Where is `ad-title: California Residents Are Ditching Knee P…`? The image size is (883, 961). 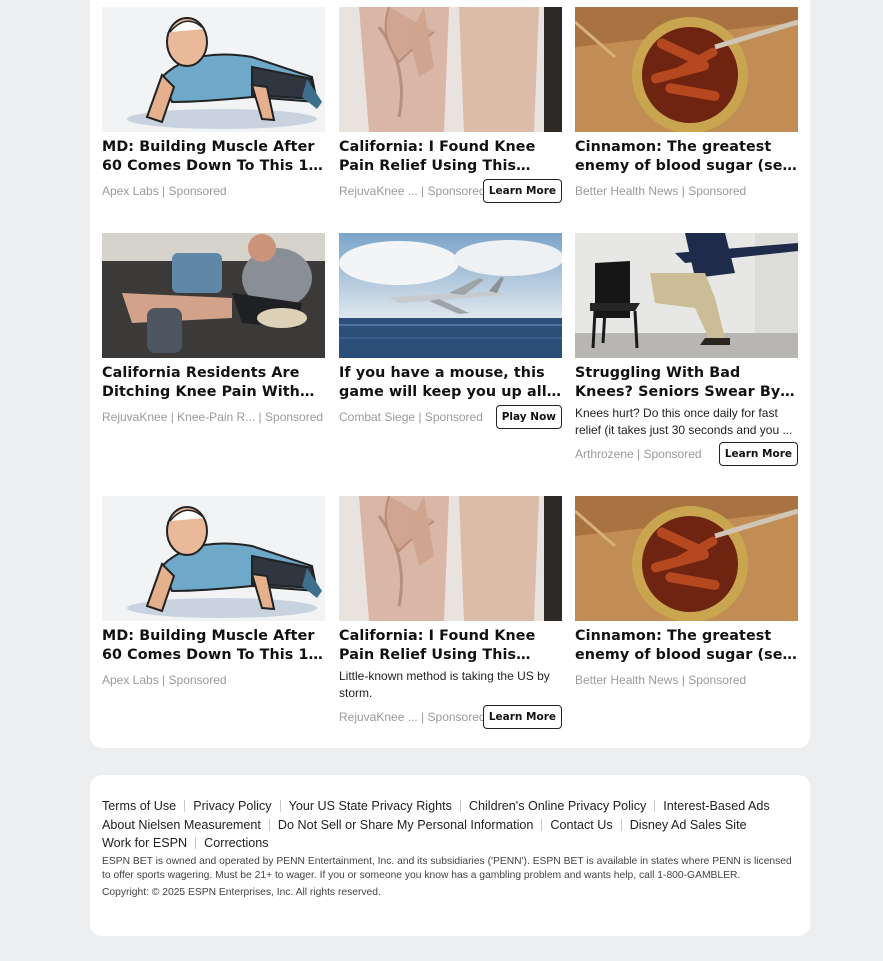
ad-title: California Residents Are Ditching Knee P… is located at coordinates (213, 383).